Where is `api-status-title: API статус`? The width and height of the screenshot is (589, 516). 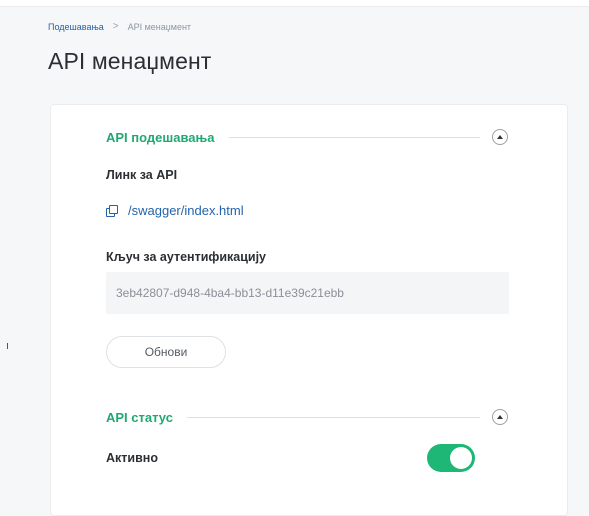
api-status-title: API статус is located at coordinates (139, 417).